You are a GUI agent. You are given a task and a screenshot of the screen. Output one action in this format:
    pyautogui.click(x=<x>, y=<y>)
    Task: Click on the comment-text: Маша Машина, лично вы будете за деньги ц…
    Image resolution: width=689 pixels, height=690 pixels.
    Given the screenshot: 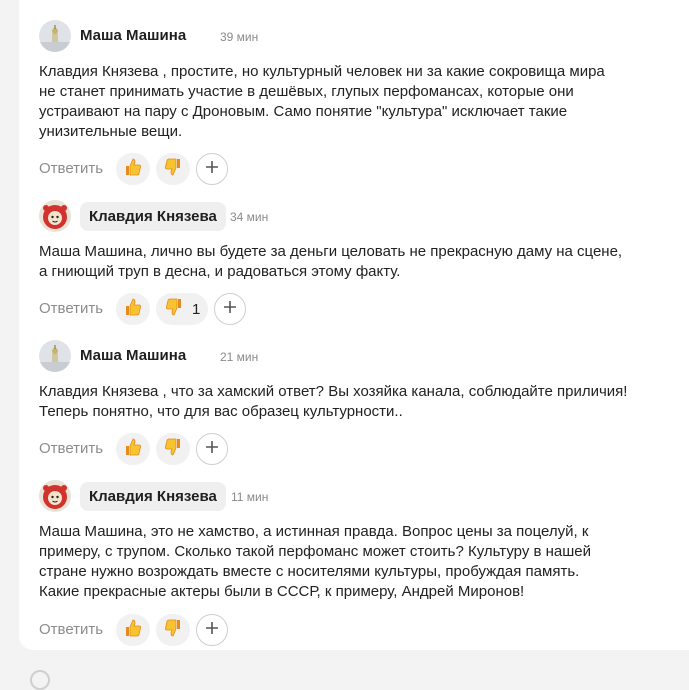 What is the action you would take?
    pyautogui.click(x=354, y=262)
    